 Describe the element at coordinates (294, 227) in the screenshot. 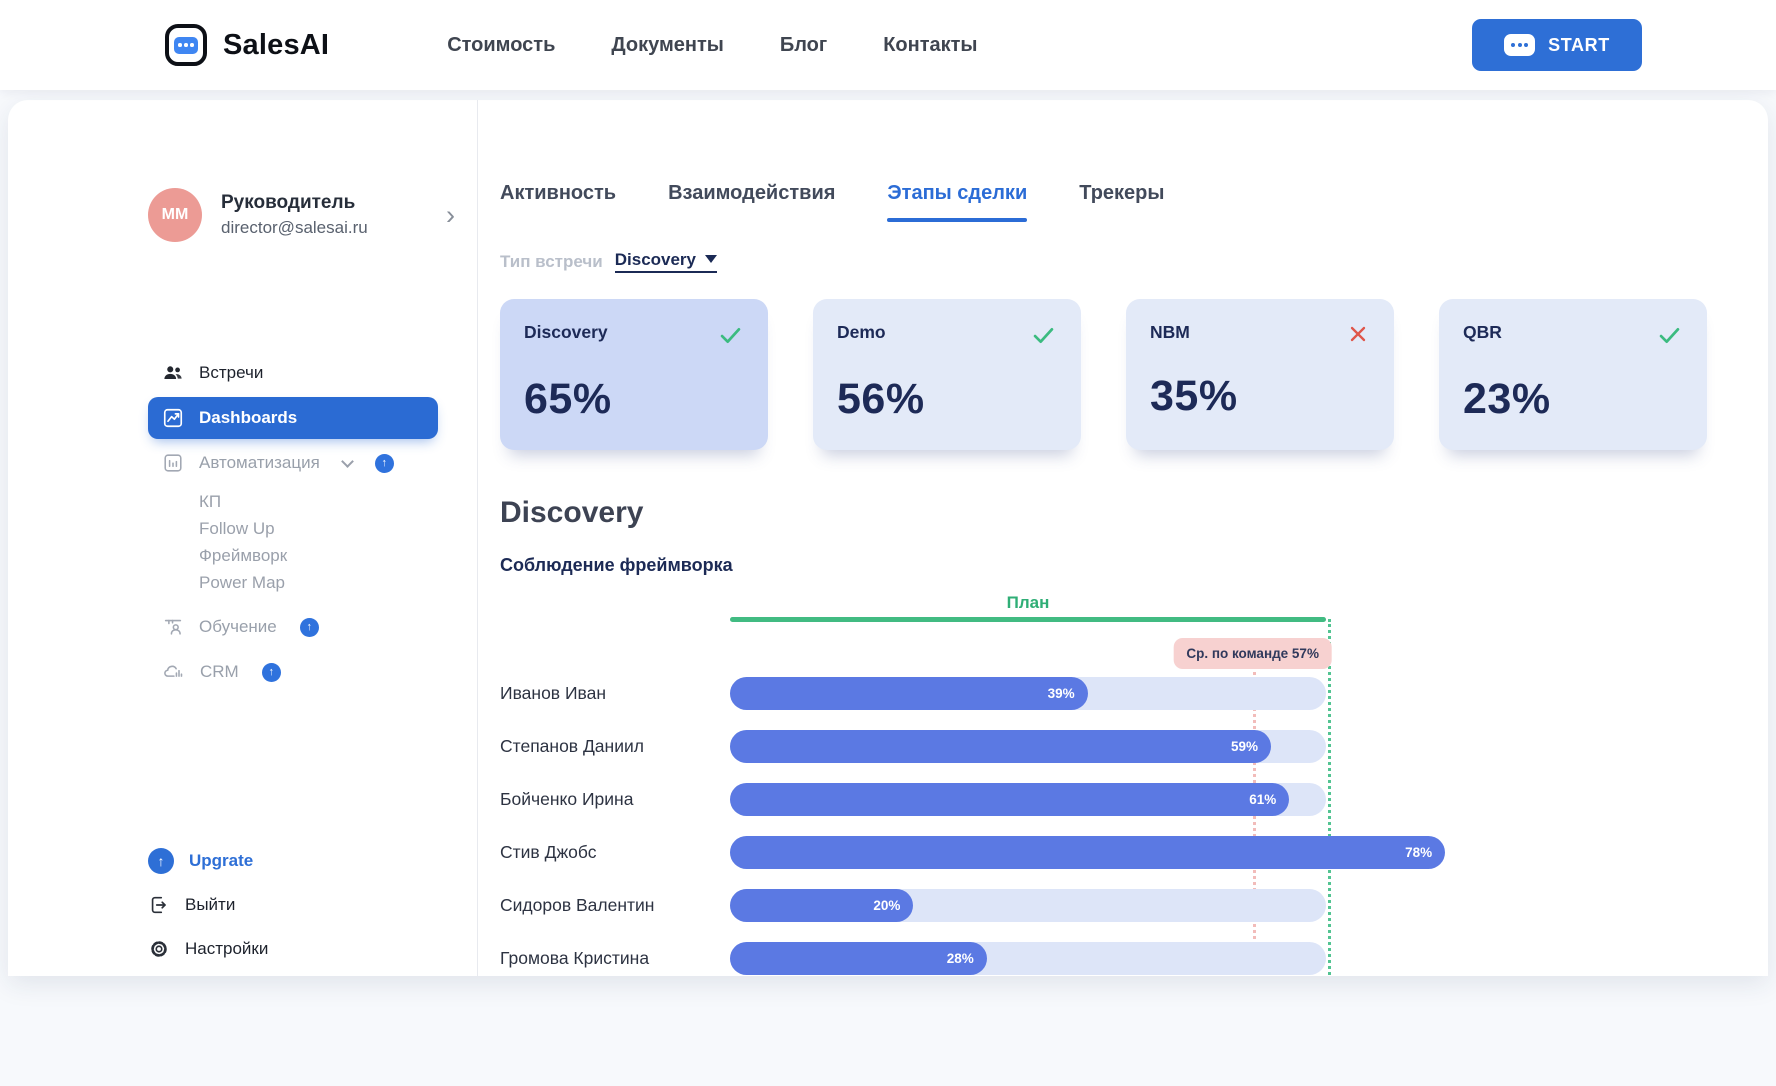

I see `profile-email: director@salesai.ru` at that location.